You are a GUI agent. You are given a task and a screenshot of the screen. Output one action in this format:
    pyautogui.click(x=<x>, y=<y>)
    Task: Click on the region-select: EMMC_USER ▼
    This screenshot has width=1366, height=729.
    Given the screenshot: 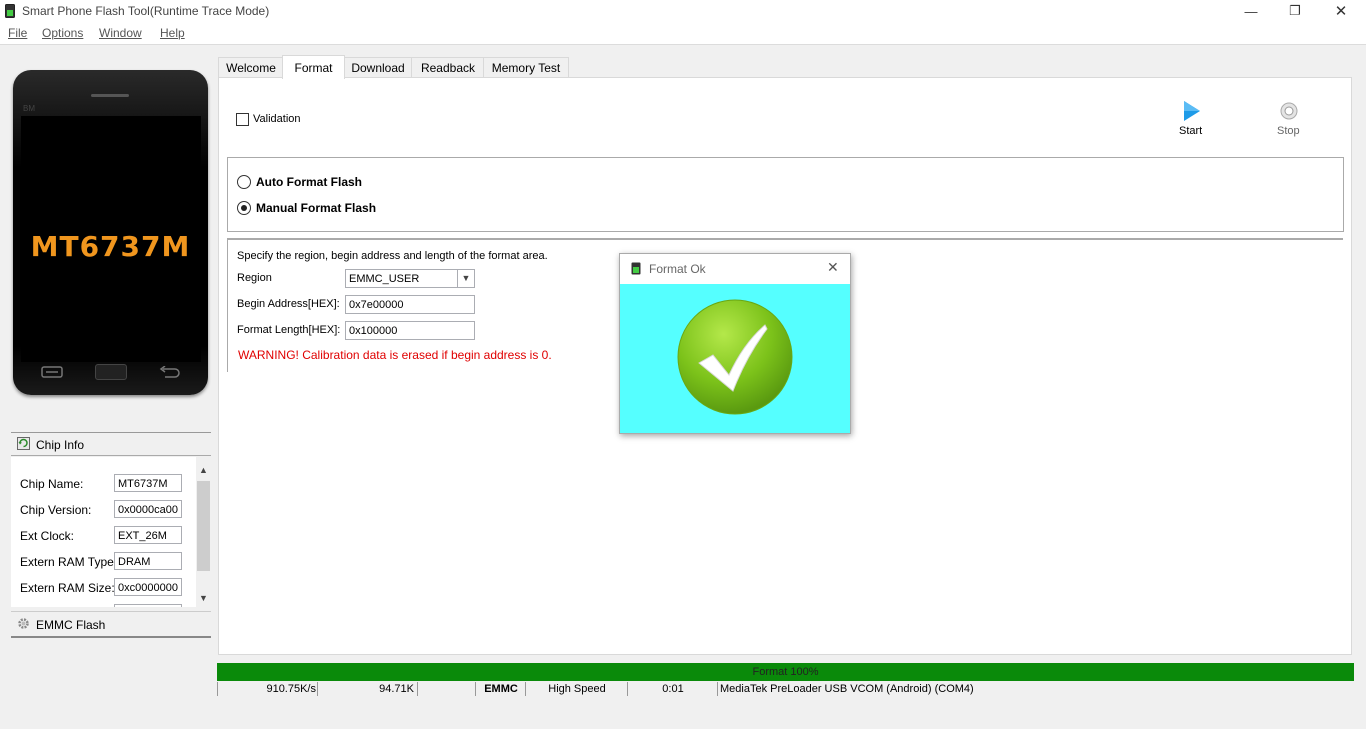 What is the action you would take?
    pyautogui.click(x=410, y=278)
    